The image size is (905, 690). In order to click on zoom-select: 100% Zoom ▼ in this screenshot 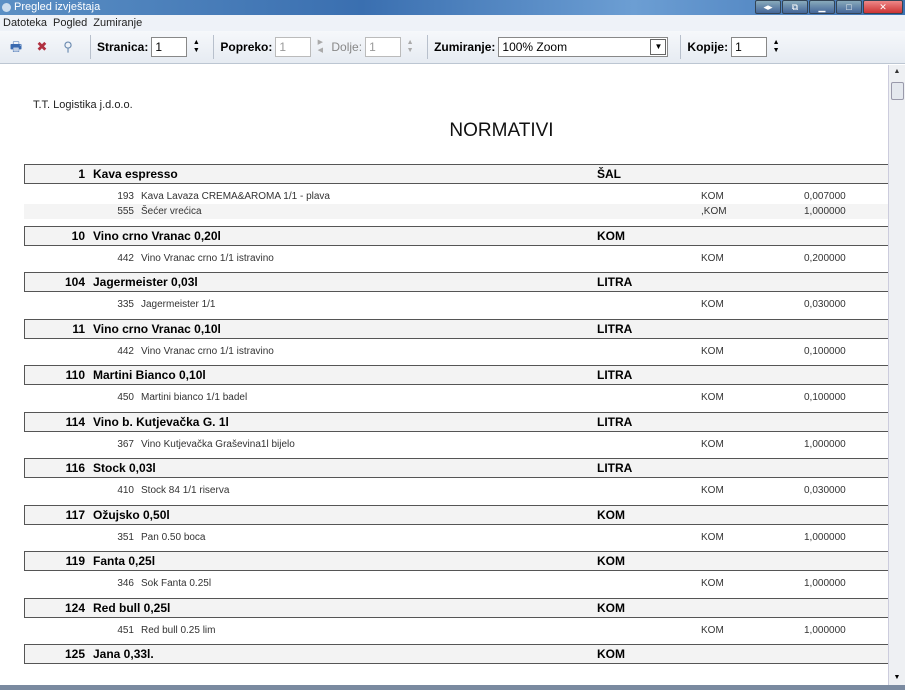, I will do `click(583, 47)`.